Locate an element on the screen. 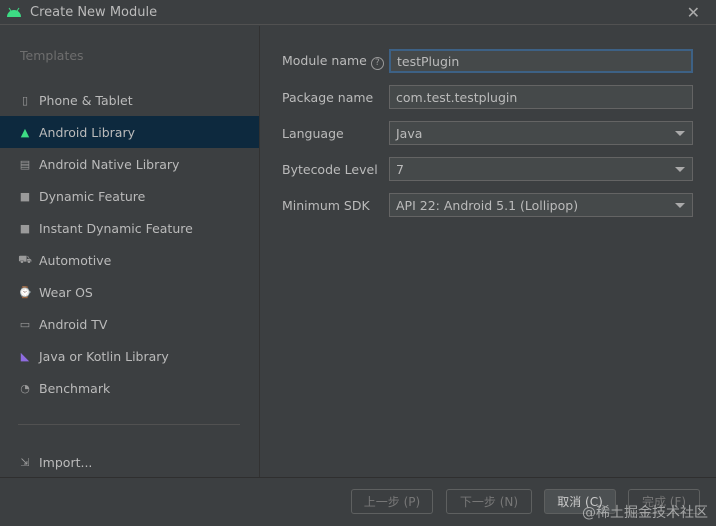  sidebar-item-label: Phone & Tablet is located at coordinates (86, 100).